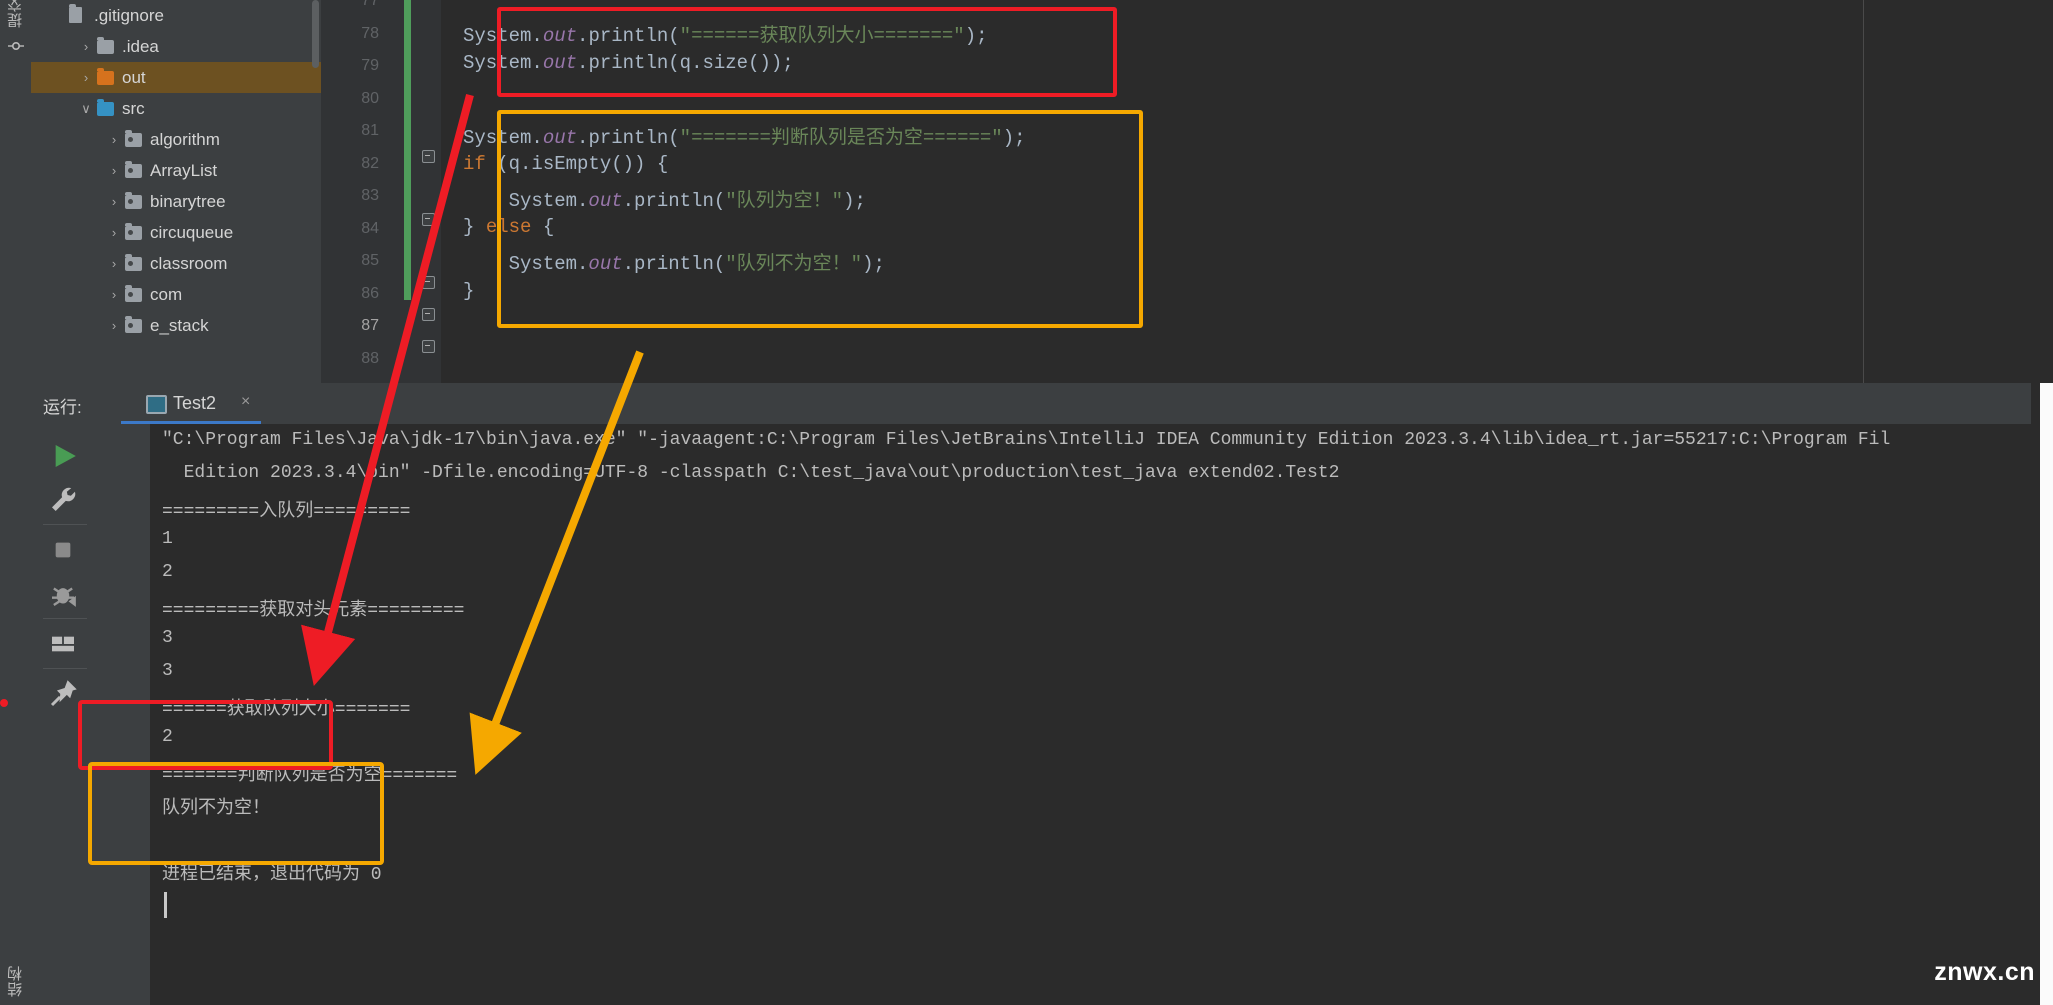 Image resolution: width=2053 pixels, height=1005 pixels. What do you see at coordinates (794, 264) in the screenshot?
I see `code-token: "队列不为空！"` at bounding box center [794, 264].